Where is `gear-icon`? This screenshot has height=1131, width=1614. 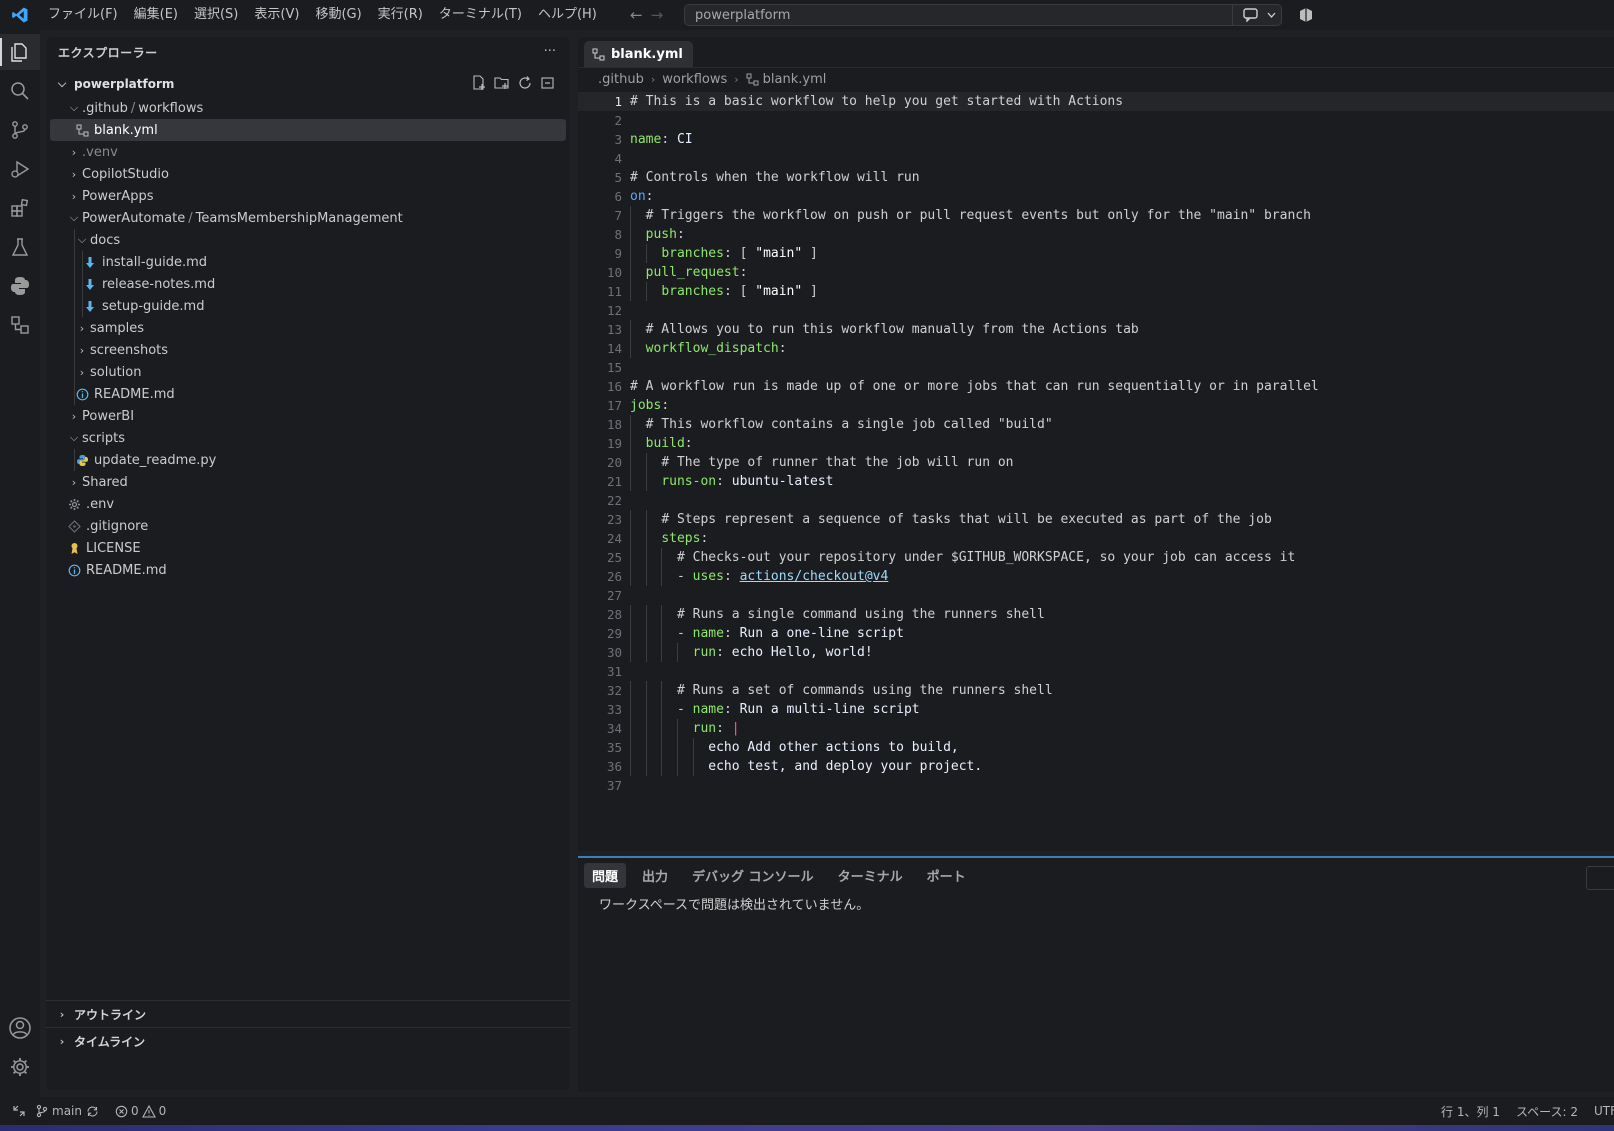
gear-icon is located at coordinates (74, 504).